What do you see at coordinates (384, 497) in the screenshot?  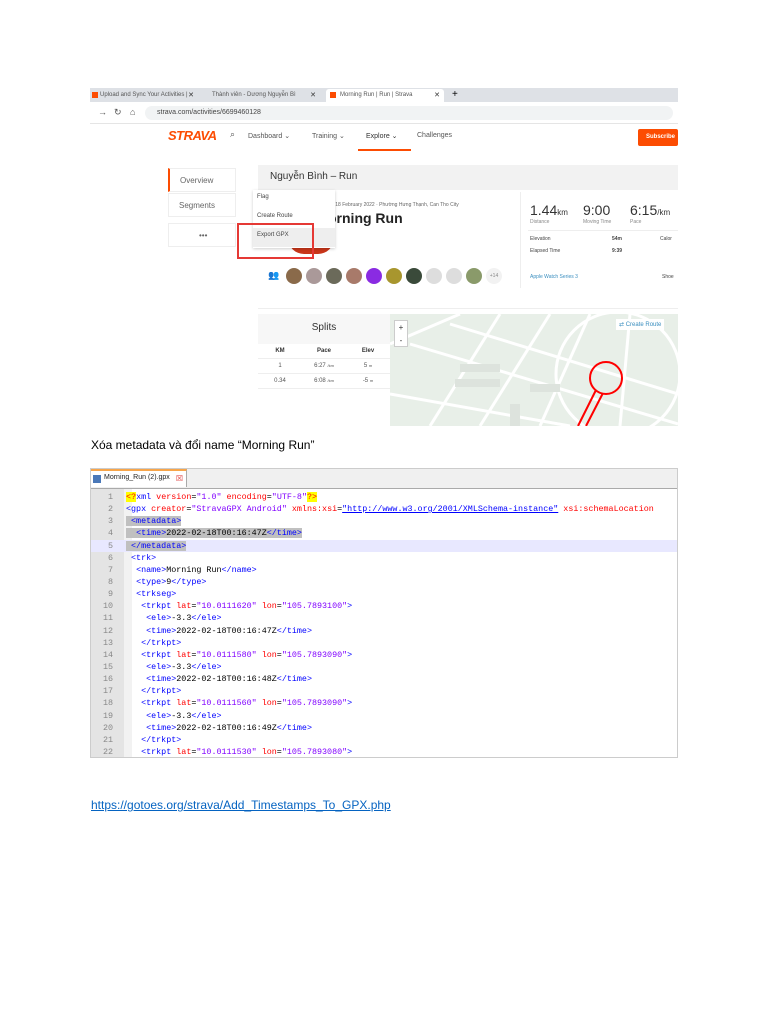 I see `code-line: 1 <?xml version="1.0" encoding="UTF-8"?>` at bounding box center [384, 497].